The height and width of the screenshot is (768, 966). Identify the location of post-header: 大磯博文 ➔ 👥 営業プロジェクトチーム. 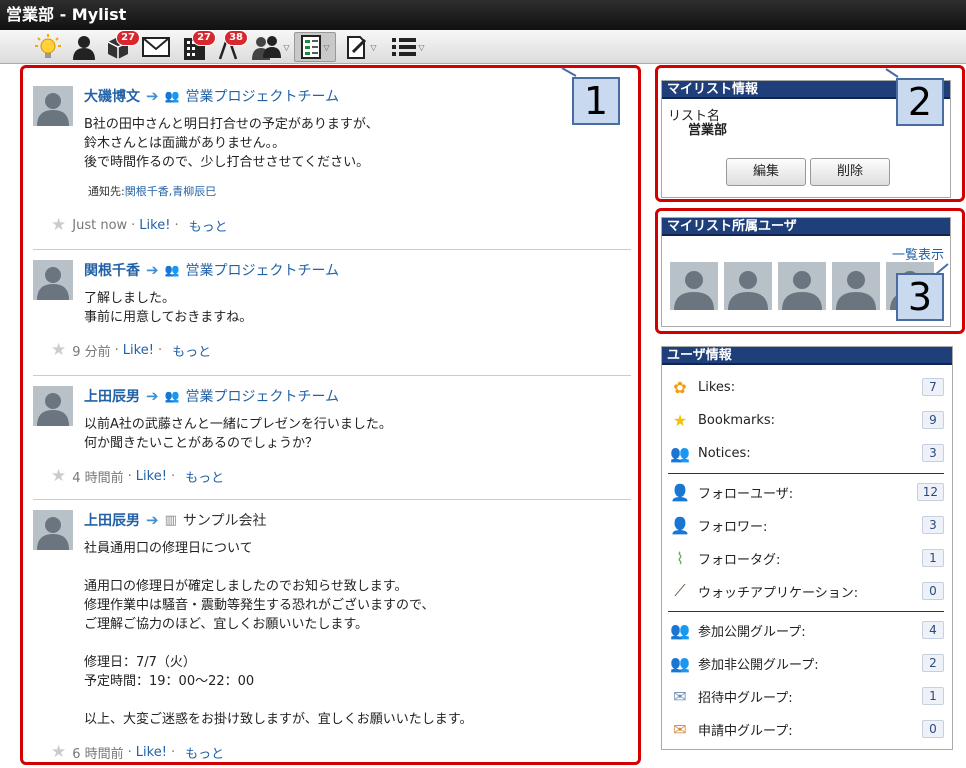
(211, 96).